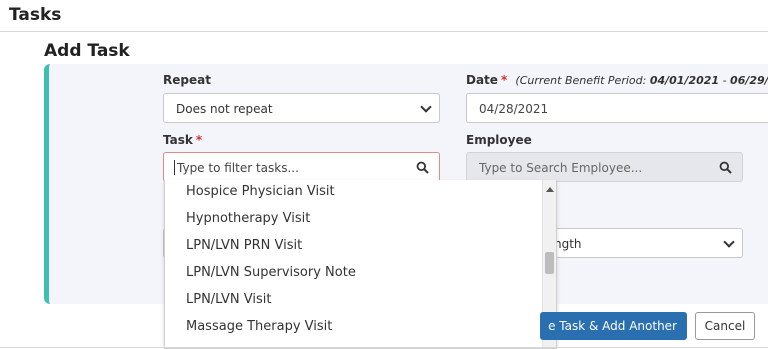 Image resolution: width=768 pixels, height=349 pixels. What do you see at coordinates (613, 326) in the screenshot?
I see `save-and-add-another-button: e Task & Add Another` at bounding box center [613, 326].